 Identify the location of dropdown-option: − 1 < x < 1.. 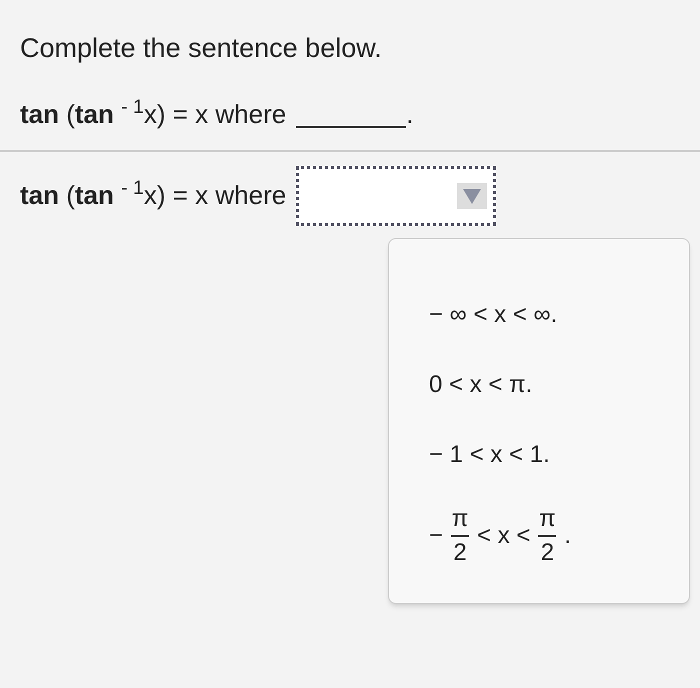
(559, 454).